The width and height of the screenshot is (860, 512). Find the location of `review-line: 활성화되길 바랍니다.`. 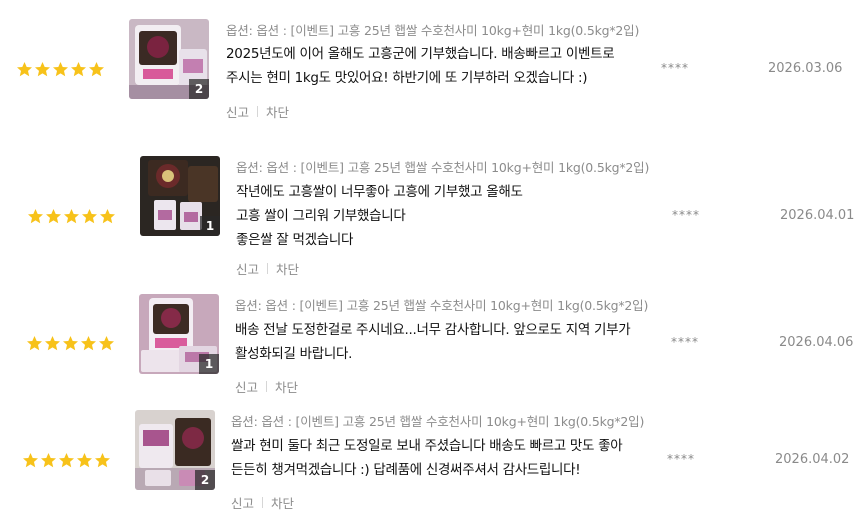

review-line: 활성화되길 바랍니다. is located at coordinates (294, 354).